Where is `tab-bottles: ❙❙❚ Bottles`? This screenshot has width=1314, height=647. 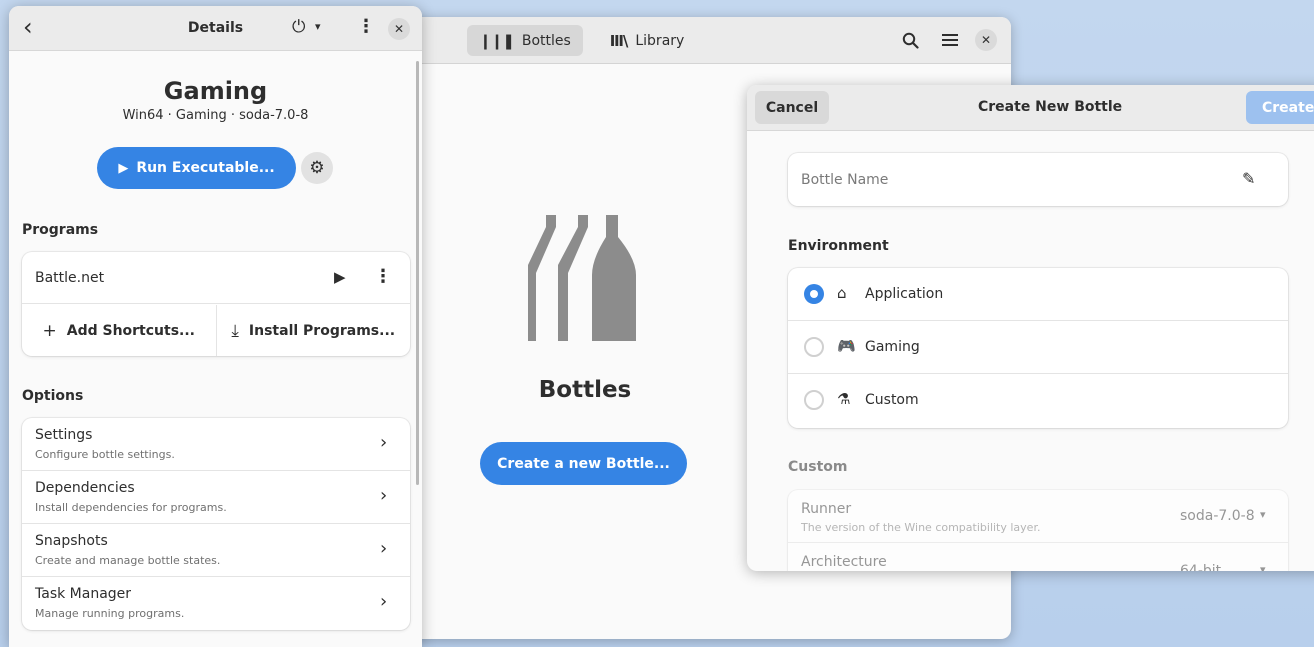 tab-bottles: ❙❙❚ Bottles is located at coordinates (525, 40).